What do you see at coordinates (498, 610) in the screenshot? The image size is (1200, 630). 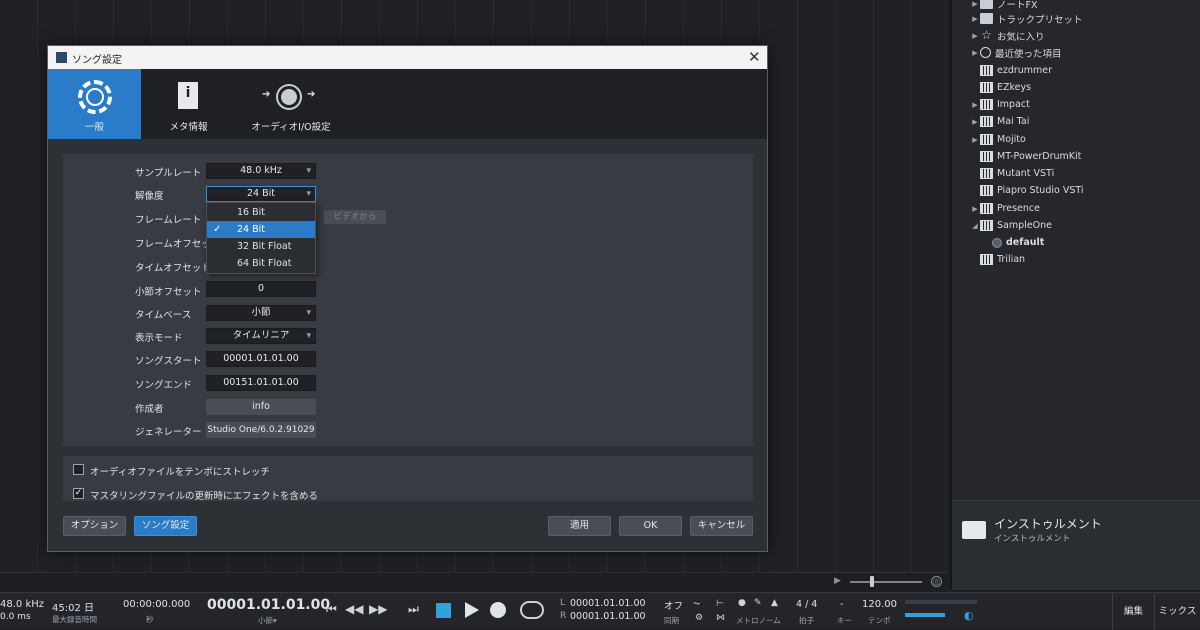 I see `record-icon` at bounding box center [498, 610].